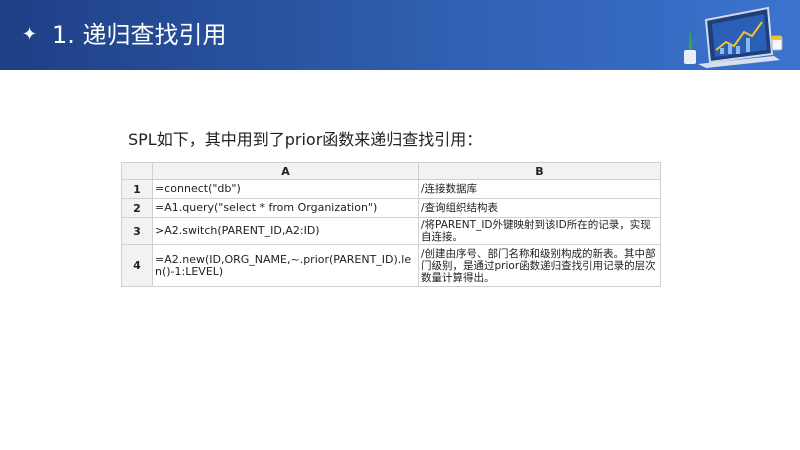 The height and width of the screenshot is (450, 800). What do you see at coordinates (137, 171) in the screenshot?
I see `corner-cell` at bounding box center [137, 171].